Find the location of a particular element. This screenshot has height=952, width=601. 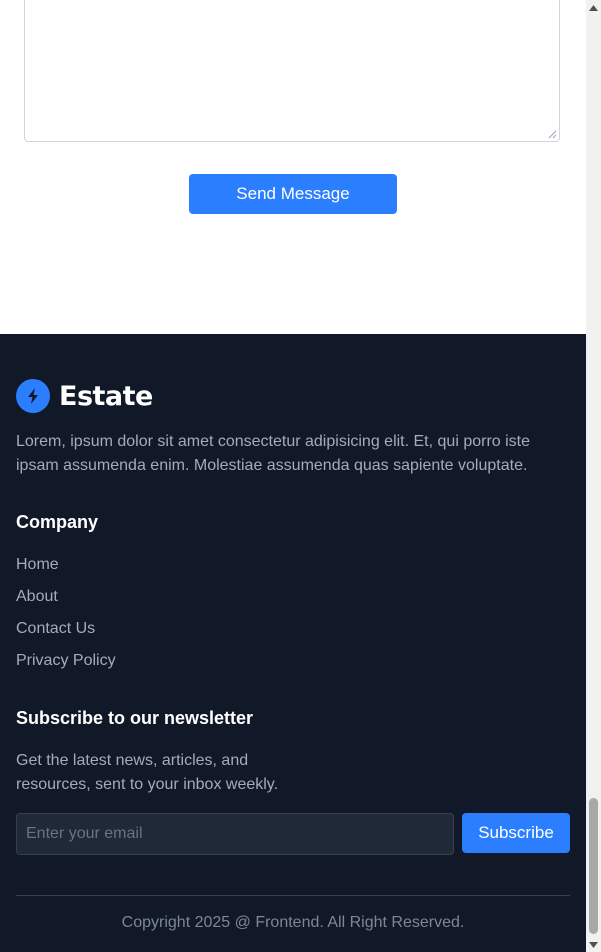

email-input is located at coordinates (235, 834).